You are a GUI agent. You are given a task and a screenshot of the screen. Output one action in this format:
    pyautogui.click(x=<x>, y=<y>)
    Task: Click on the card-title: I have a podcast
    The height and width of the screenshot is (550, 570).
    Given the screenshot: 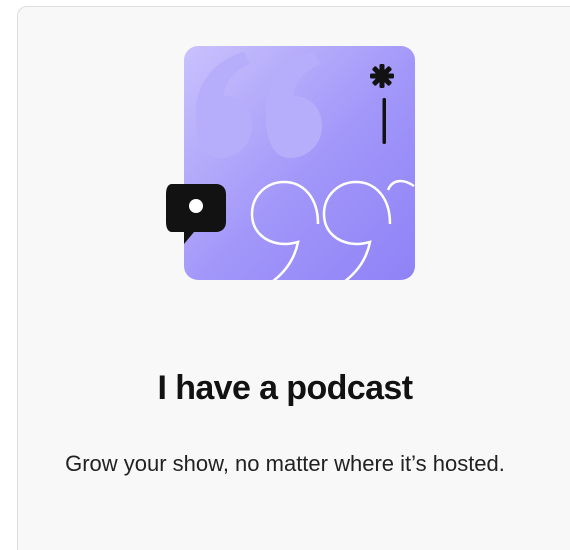 What is the action you would take?
    pyautogui.click(x=285, y=388)
    